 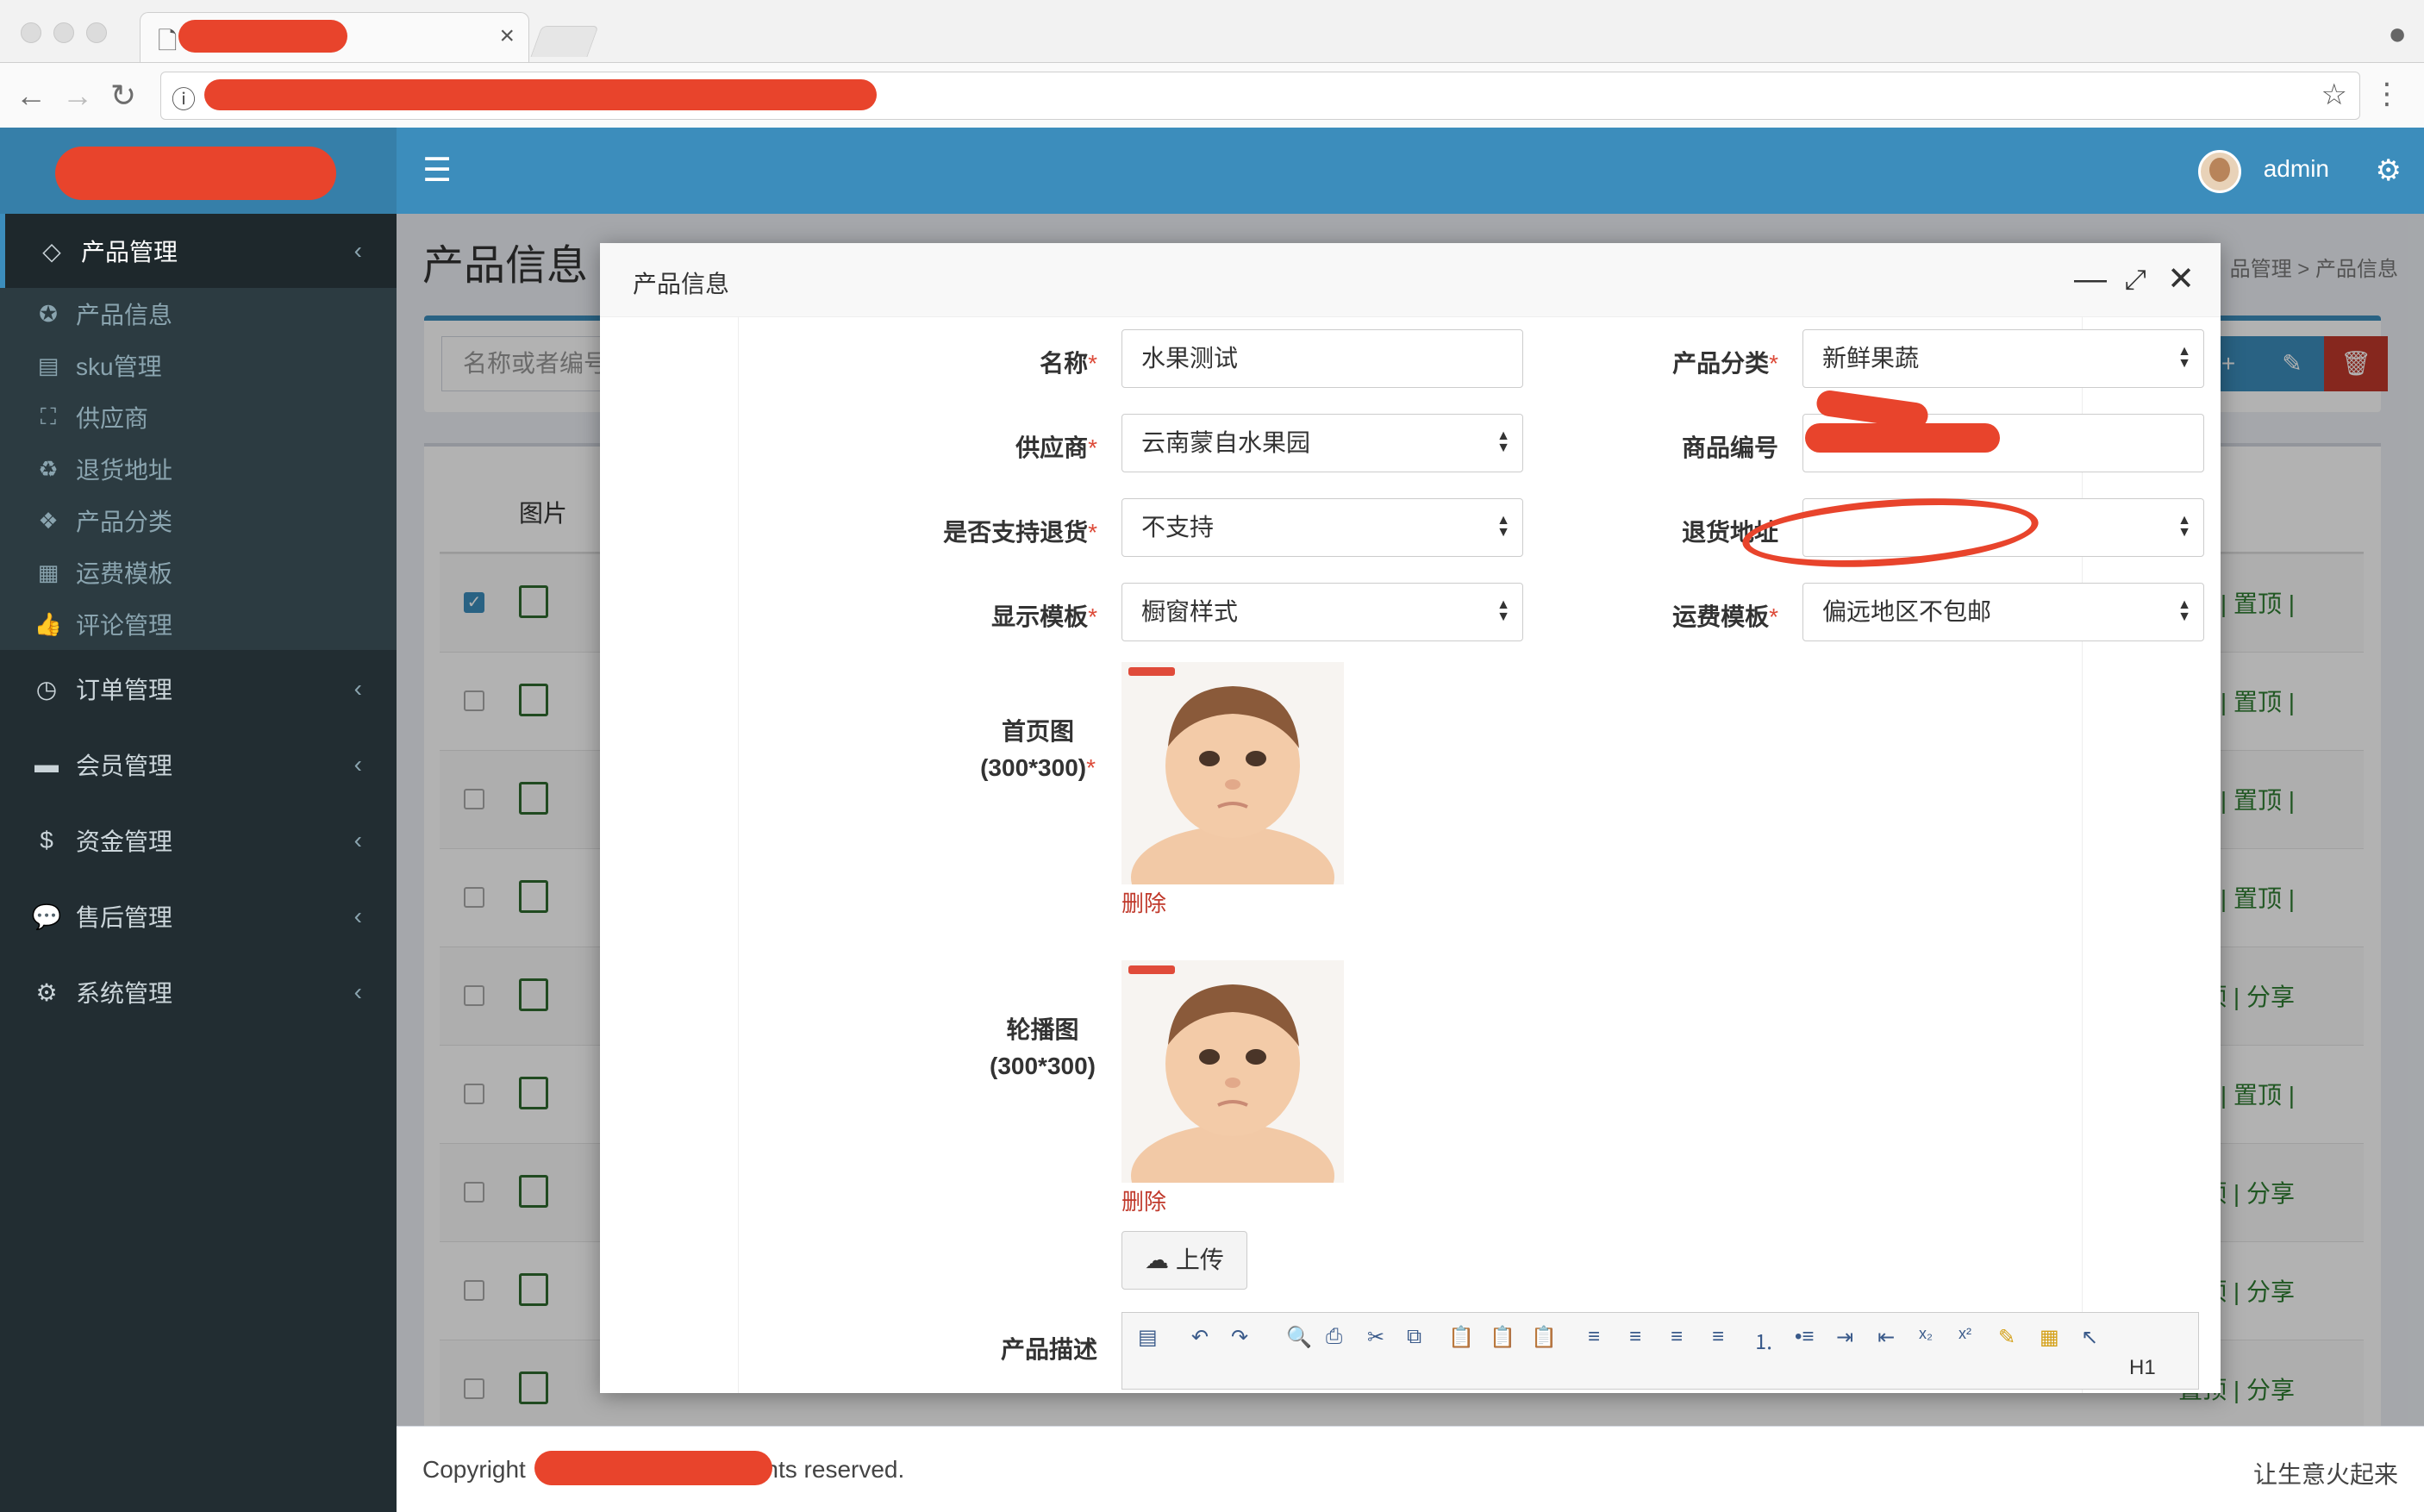 I want to click on product-code-label: 商品编号, so click(x=1729, y=447).